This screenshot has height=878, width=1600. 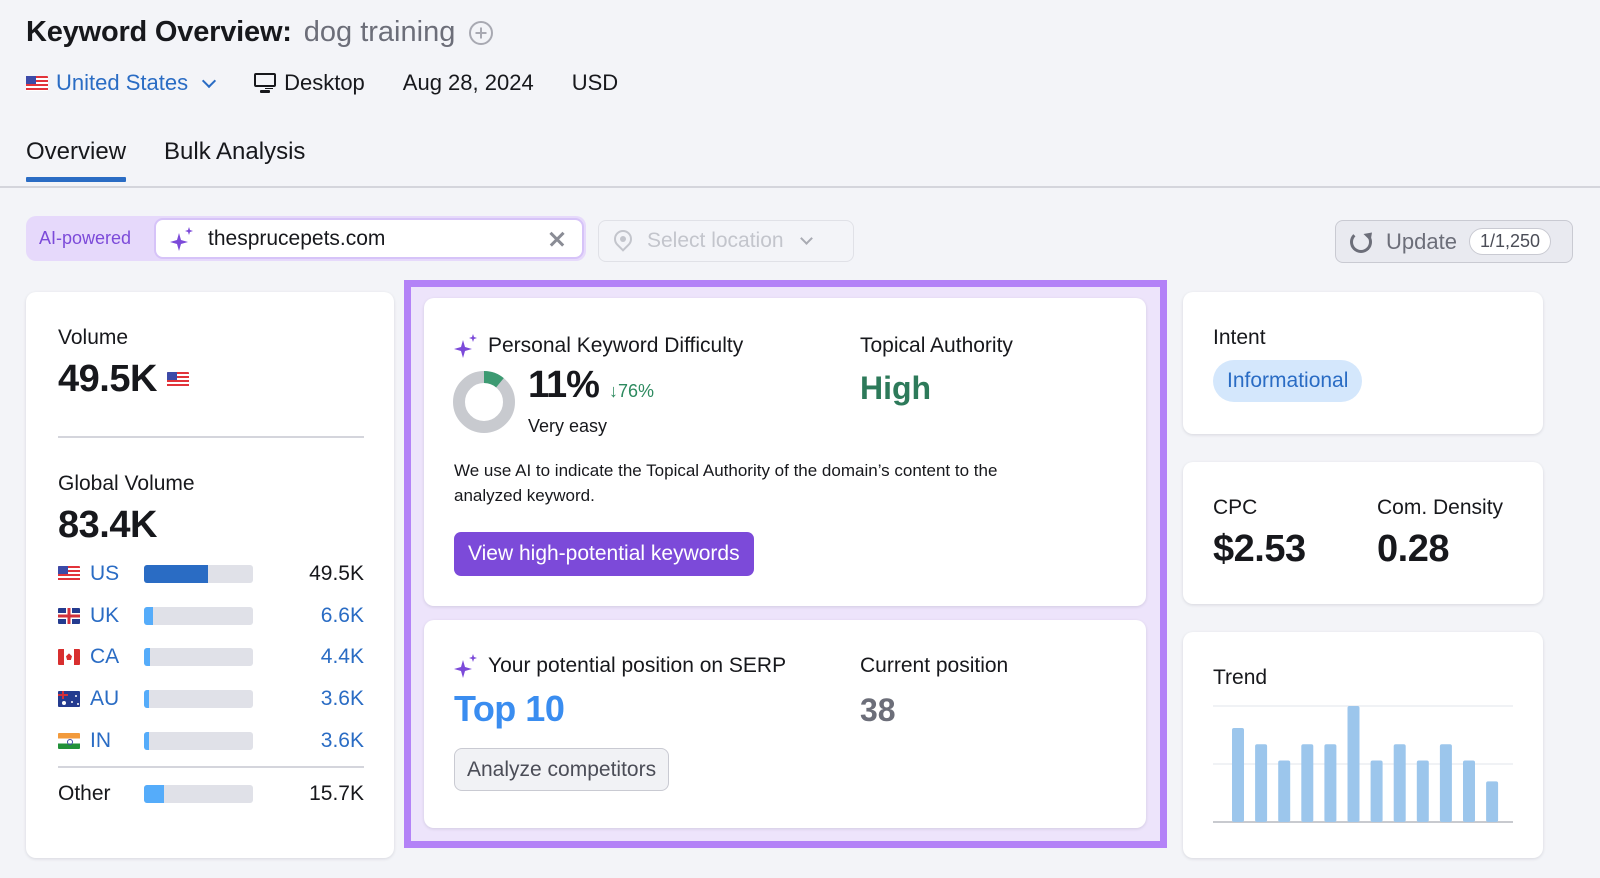 I want to click on kd-donut-arc, so click(x=493, y=379).